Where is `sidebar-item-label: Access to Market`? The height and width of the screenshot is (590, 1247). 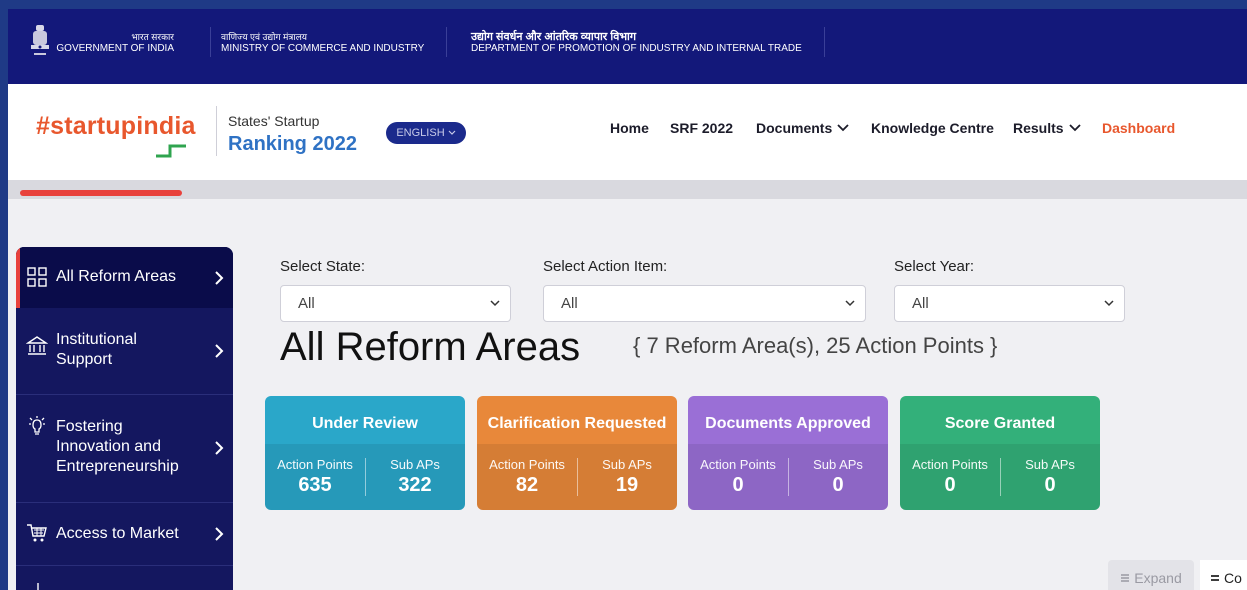
sidebar-item-label: Access to Market is located at coordinates (117, 533).